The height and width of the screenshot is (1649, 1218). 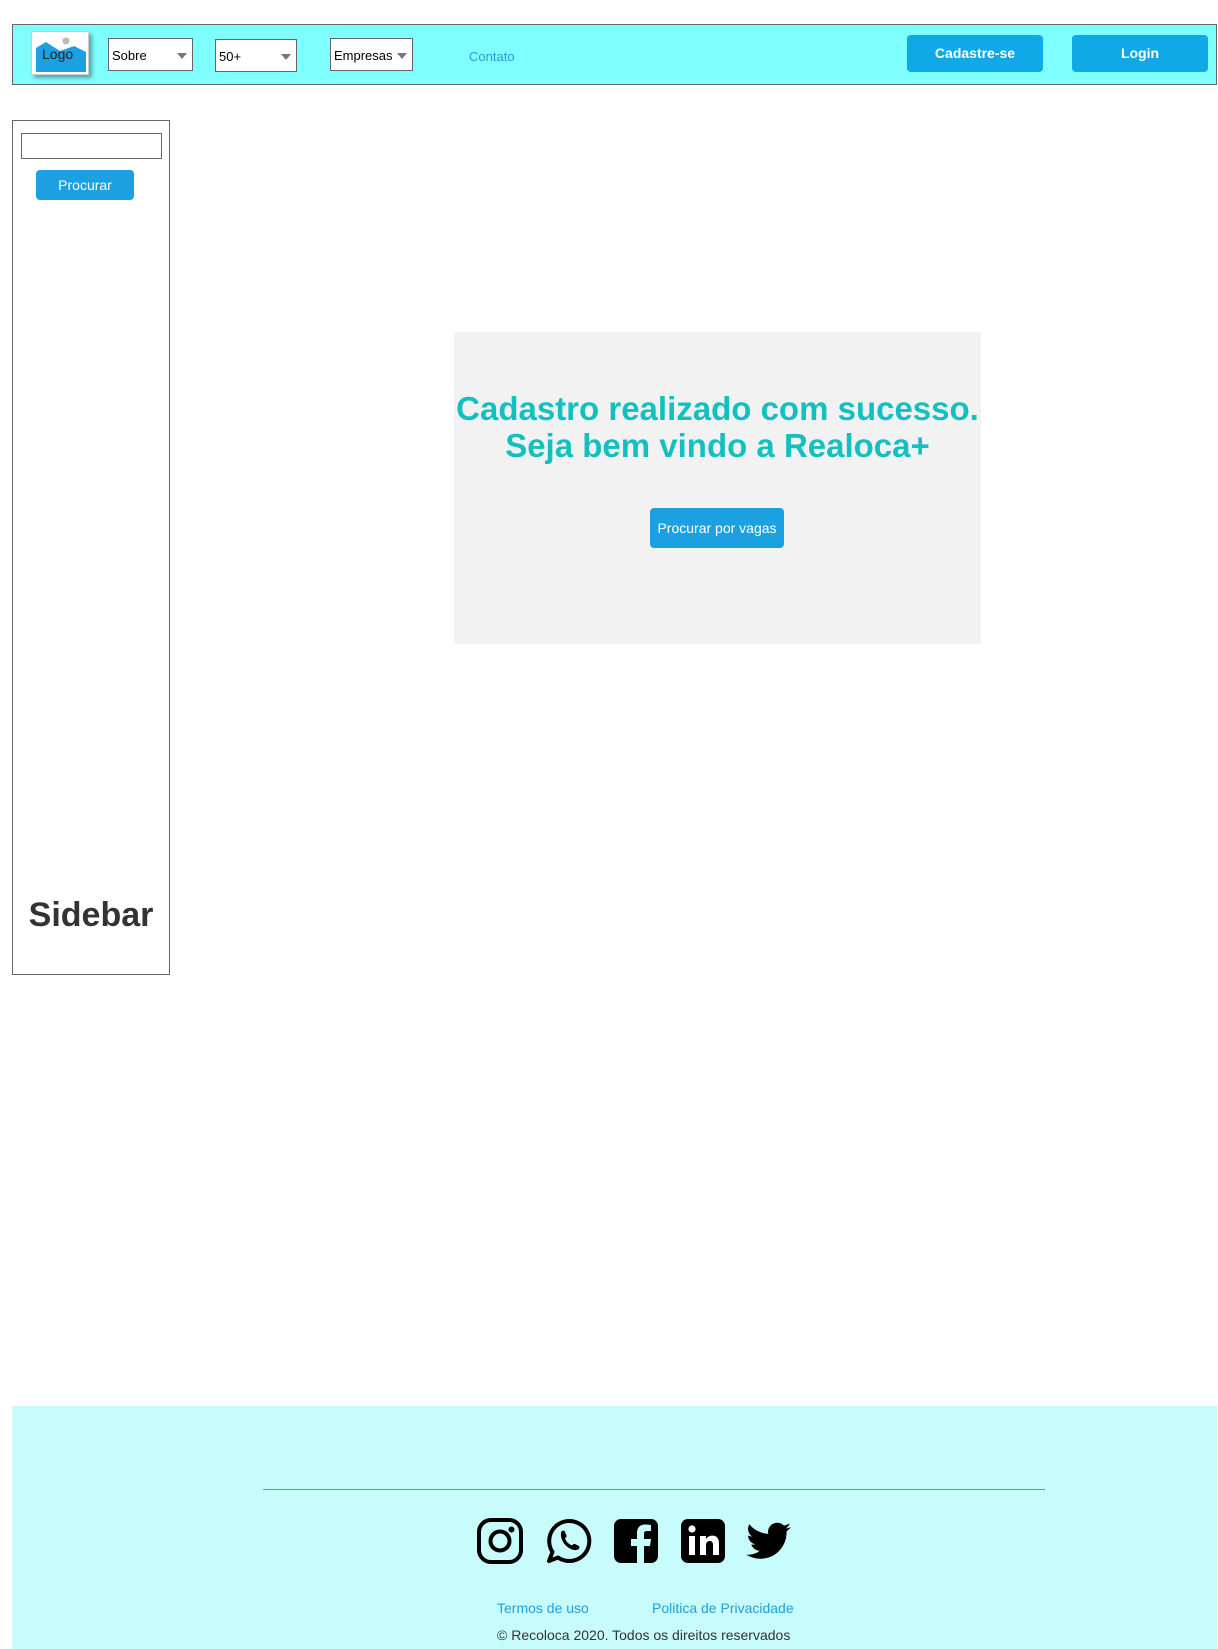 I want to click on signup-button: Cadastre-se, so click(x=975, y=53).